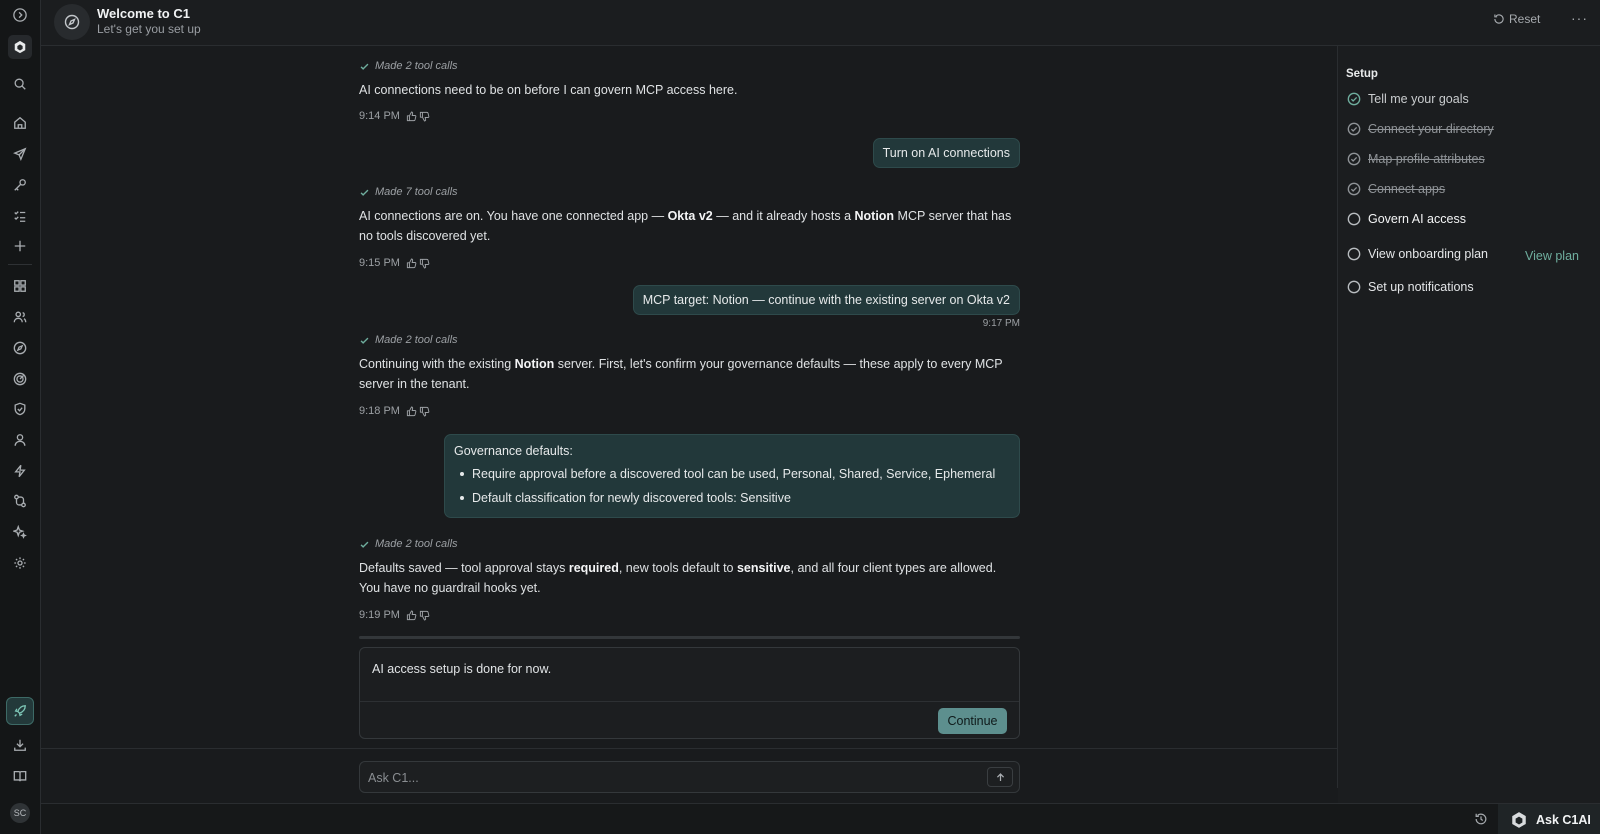 This screenshot has width=1600, height=834. Describe the element at coordinates (20, 501) in the screenshot. I see `workflow-icon` at that location.